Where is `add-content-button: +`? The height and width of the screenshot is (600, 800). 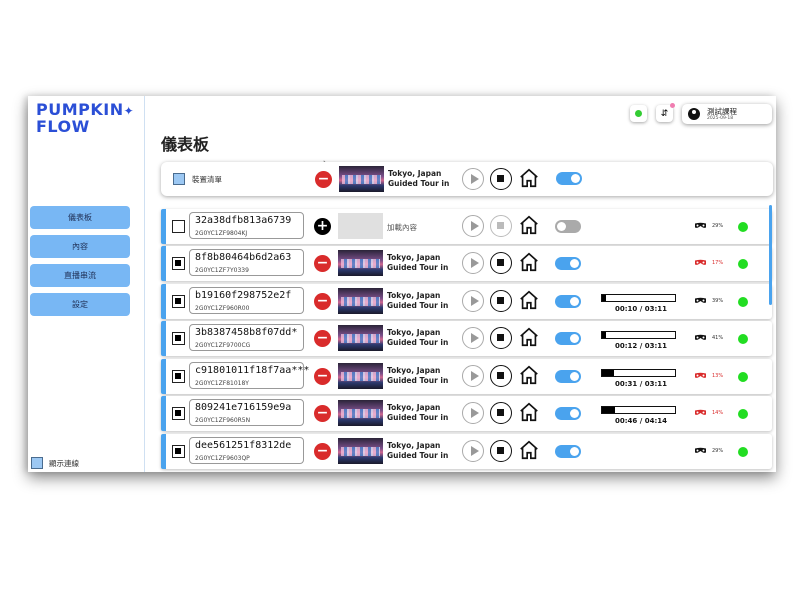 add-content-button: + is located at coordinates (322, 226).